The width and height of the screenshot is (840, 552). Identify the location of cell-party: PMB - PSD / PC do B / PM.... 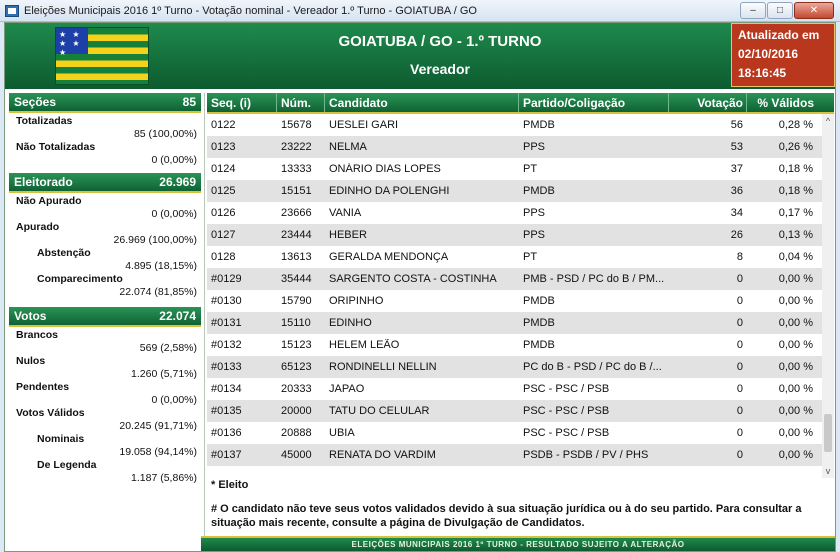
(594, 279).